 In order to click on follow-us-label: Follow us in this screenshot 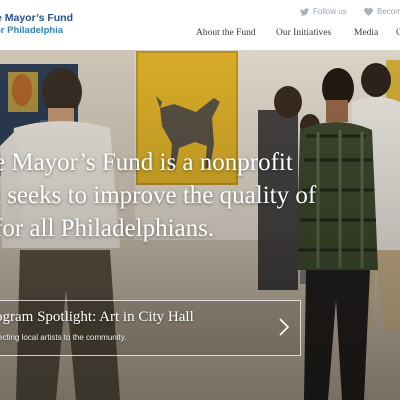, I will do `click(330, 11)`.